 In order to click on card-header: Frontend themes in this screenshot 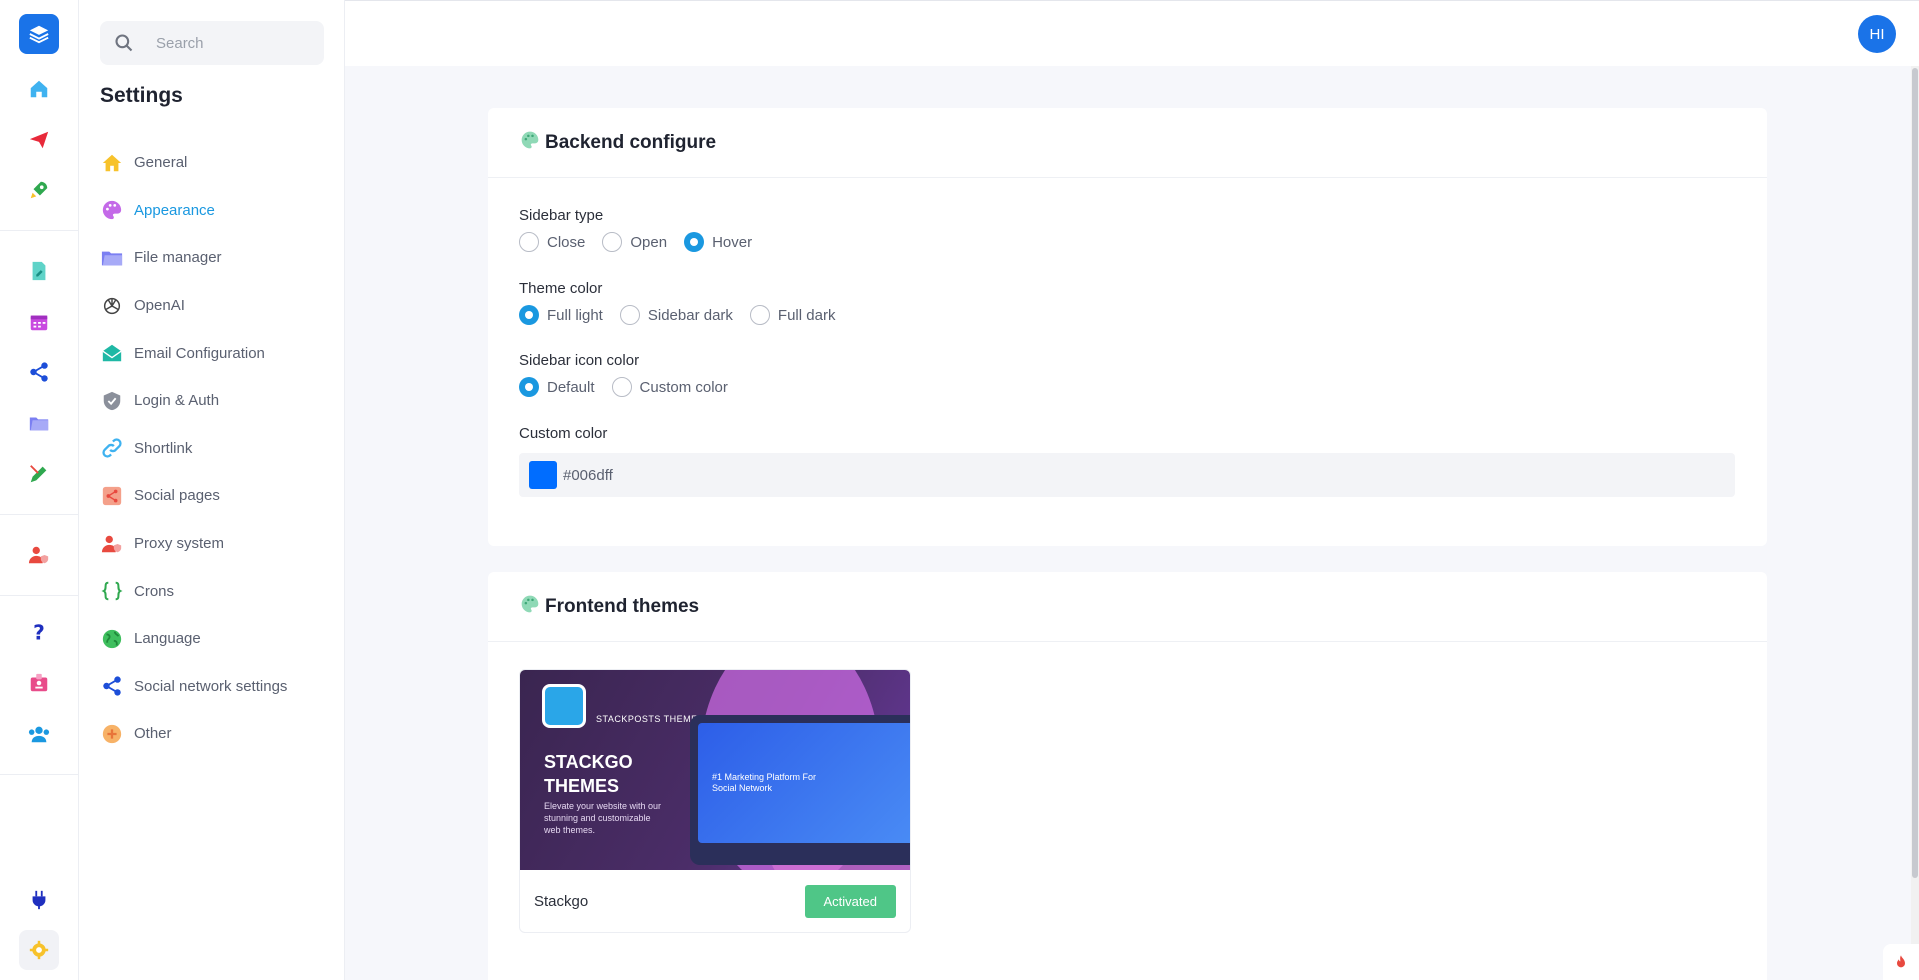, I will do `click(1127, 607)`.